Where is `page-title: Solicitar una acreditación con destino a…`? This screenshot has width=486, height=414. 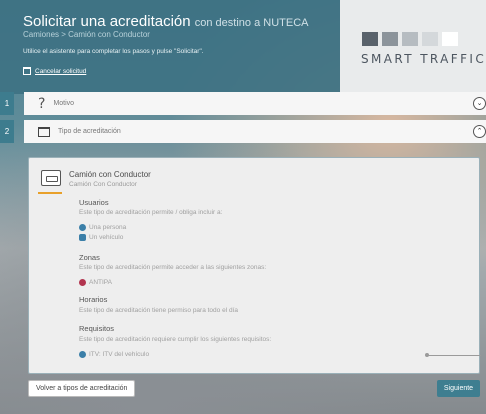
page-title: Solicitar una acreditación con destino a… is located at coordinates (165, 21).